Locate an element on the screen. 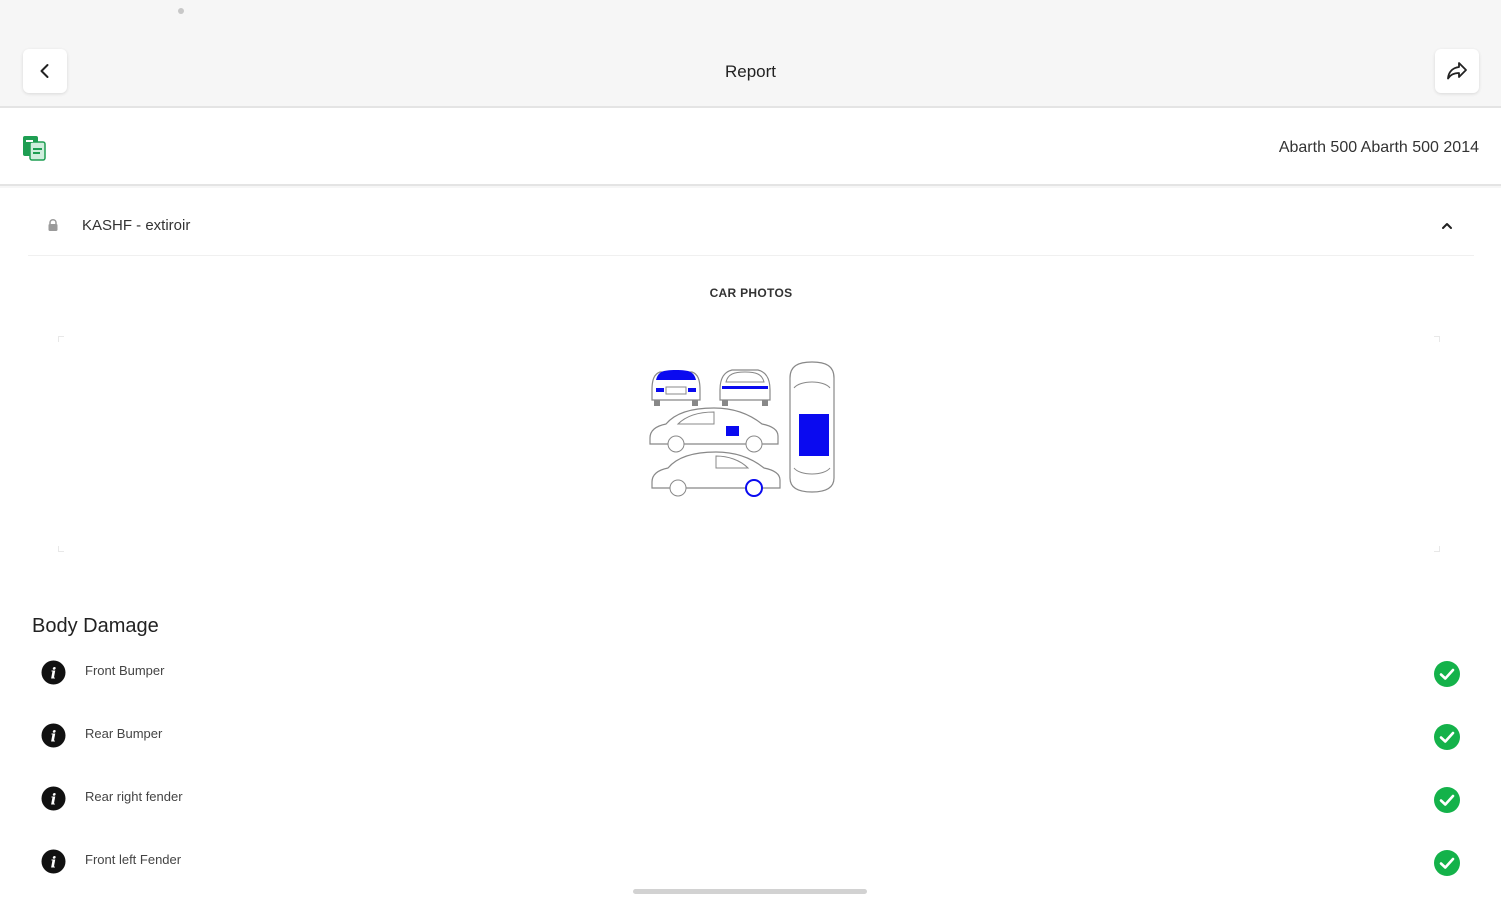 The height and width of the screenshot is (900, 1501). car-right-side-view is located at coordinates (716, 474).